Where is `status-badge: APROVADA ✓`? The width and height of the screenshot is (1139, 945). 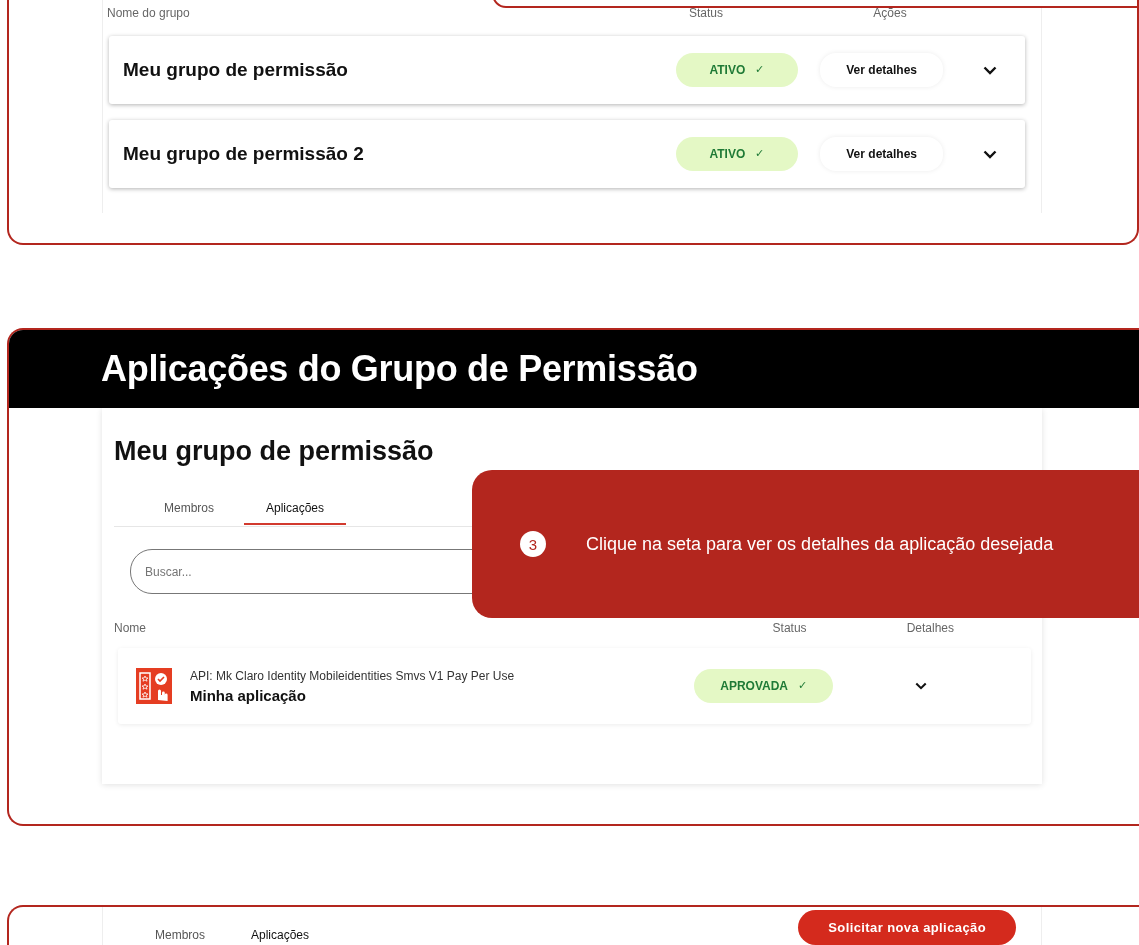 status-badge: APROVADA ✓ is located at coordinates (763, 686).